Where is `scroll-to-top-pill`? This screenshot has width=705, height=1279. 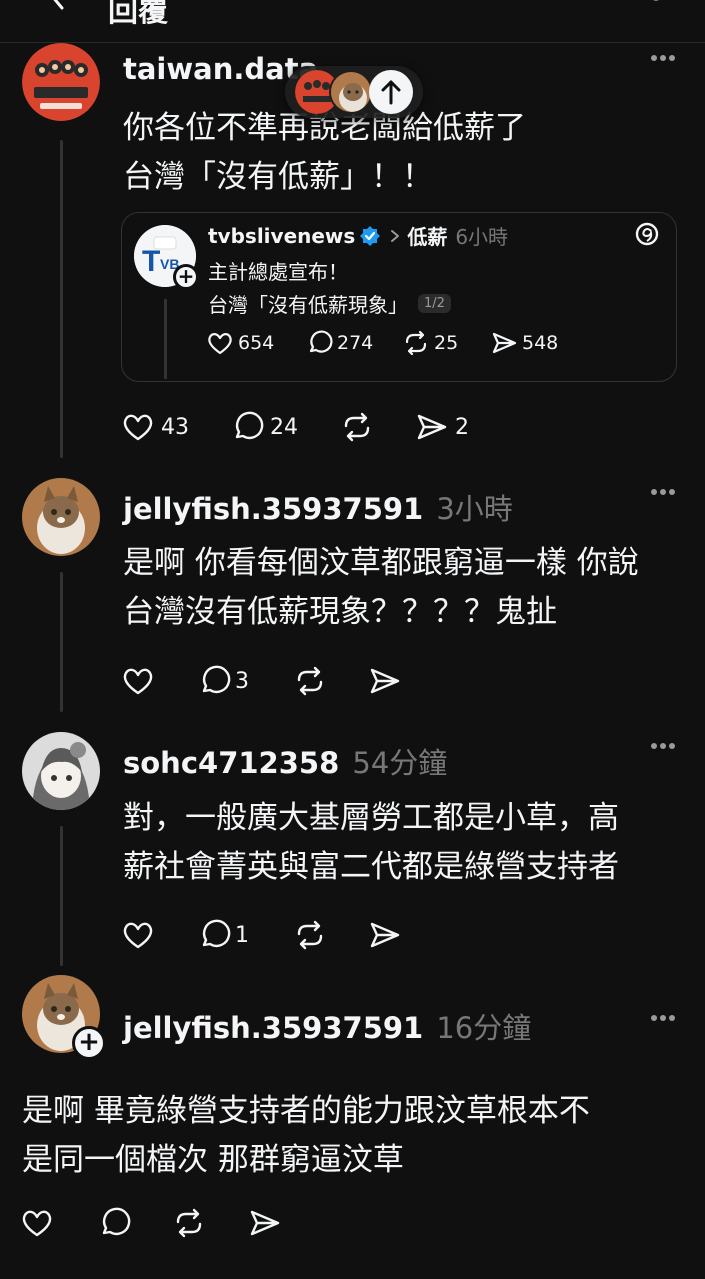 scroll-to-top-pill is located at coordinates (354, 92).